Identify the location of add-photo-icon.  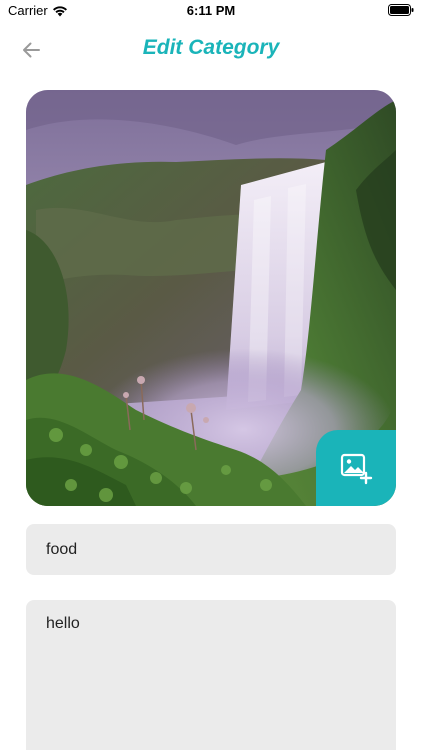
(356, 469).